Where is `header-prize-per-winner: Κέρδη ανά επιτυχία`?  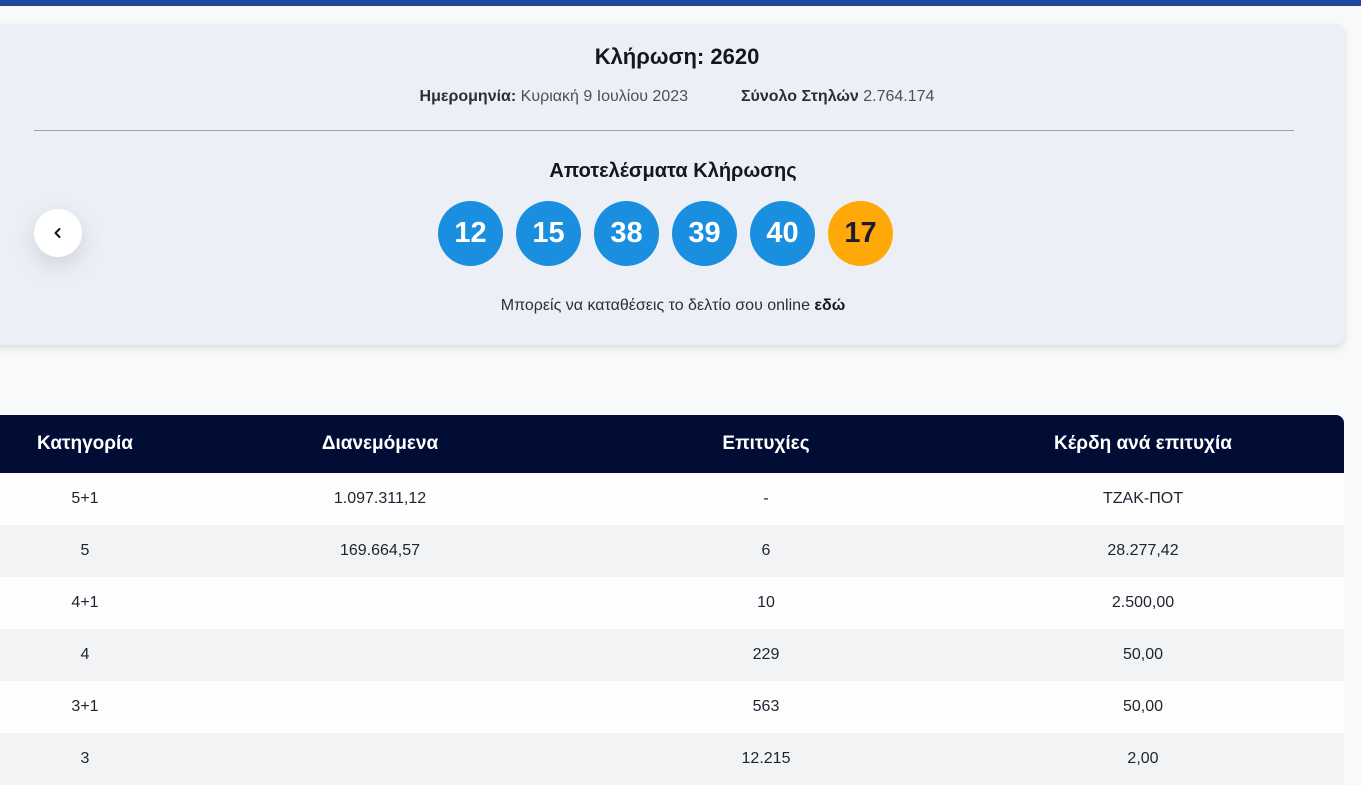
header-prize-per-winner: Κέρδη ανά επιτυχία is located at coordinates (1143, 443).